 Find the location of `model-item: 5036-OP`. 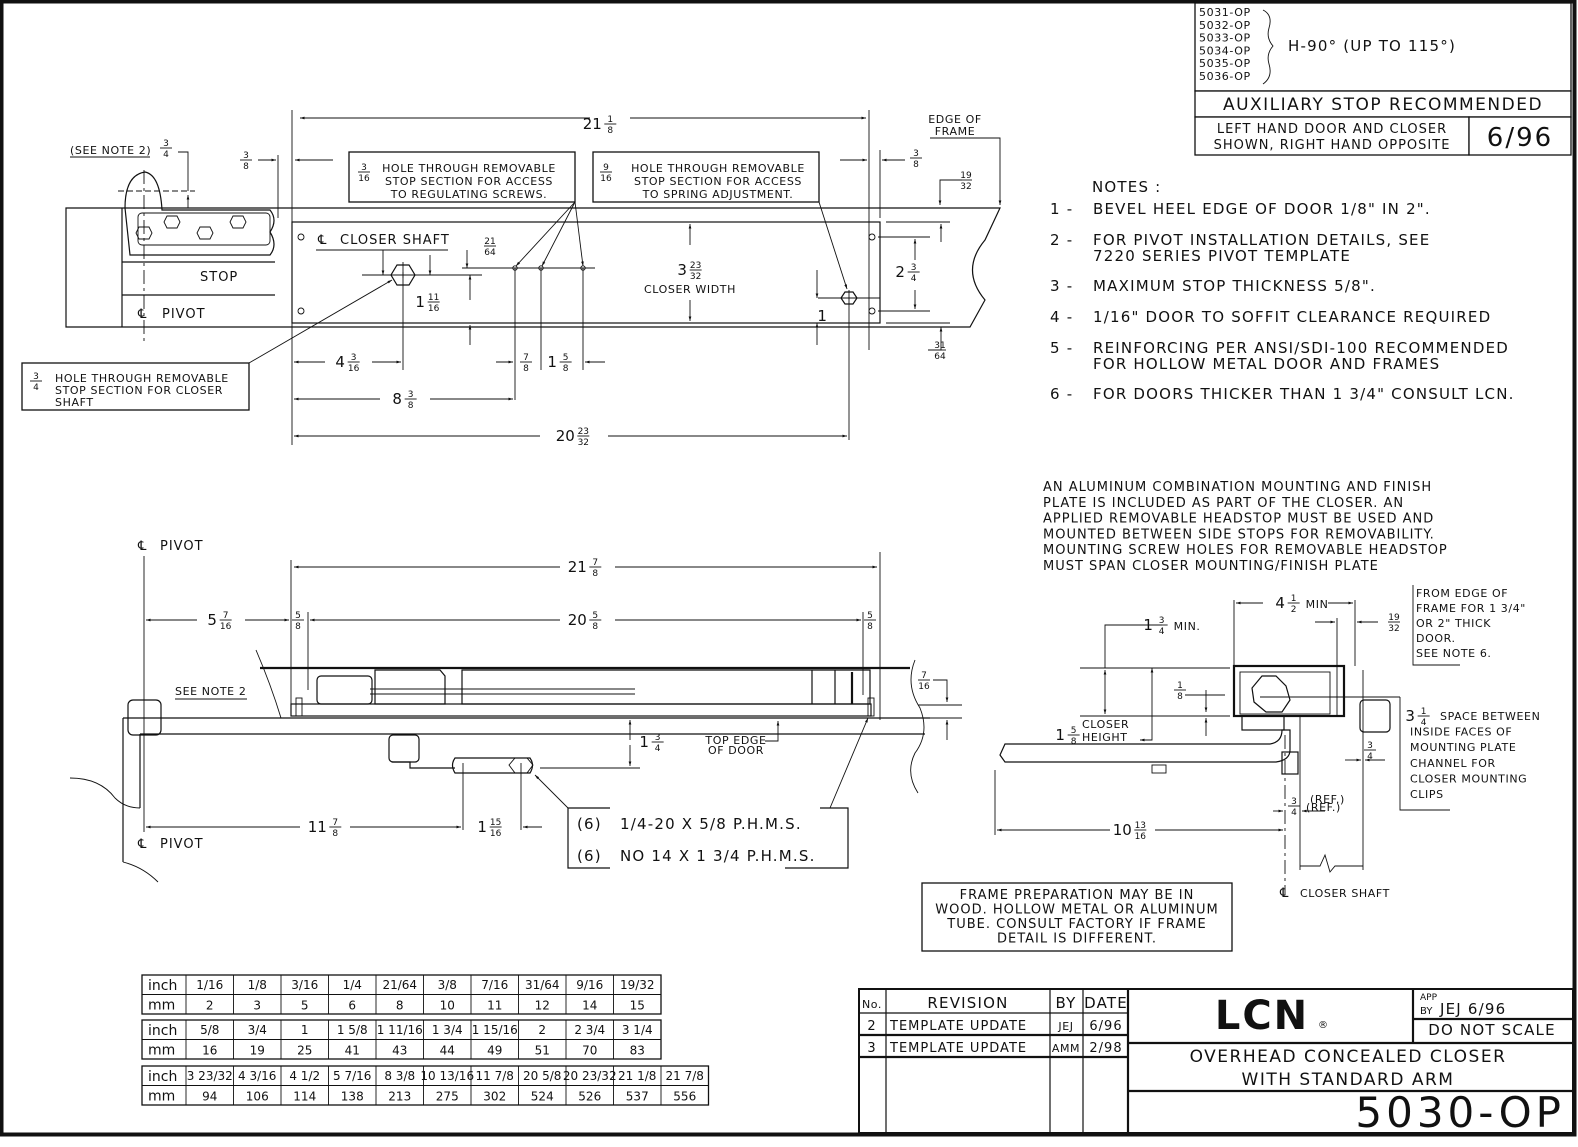

model-item: 5036-OP is located at coordinates (1225, 76).